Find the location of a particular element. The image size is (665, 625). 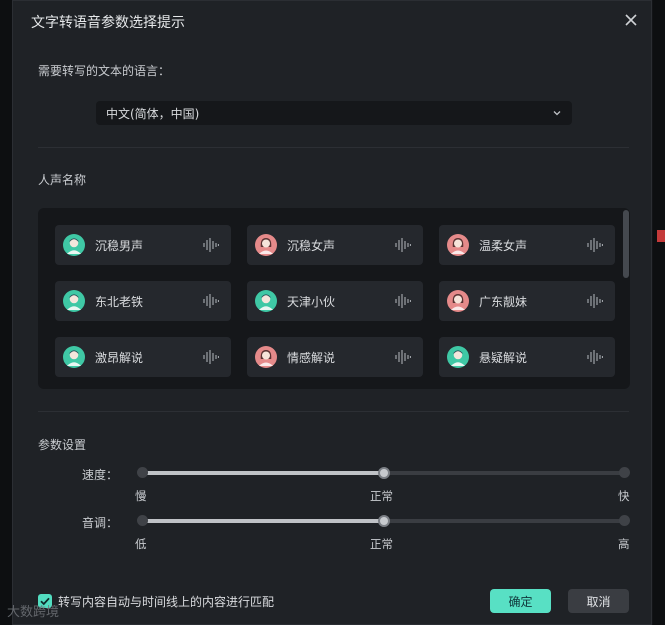

close-icon is located at coordinates (631, 20).